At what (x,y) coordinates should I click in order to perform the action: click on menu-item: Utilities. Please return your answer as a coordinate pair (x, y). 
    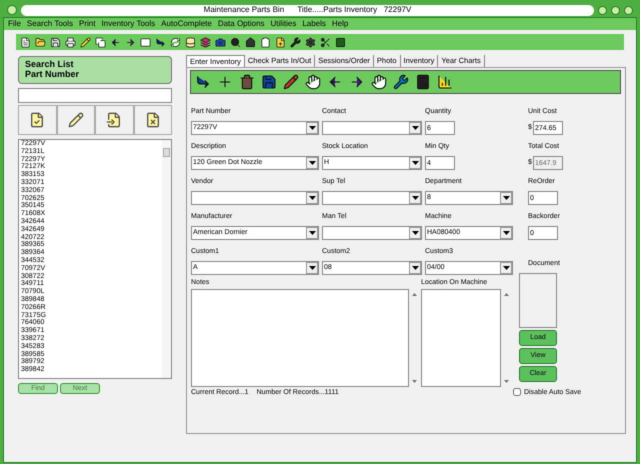
    Looking at the image, I should click on (283, 24).